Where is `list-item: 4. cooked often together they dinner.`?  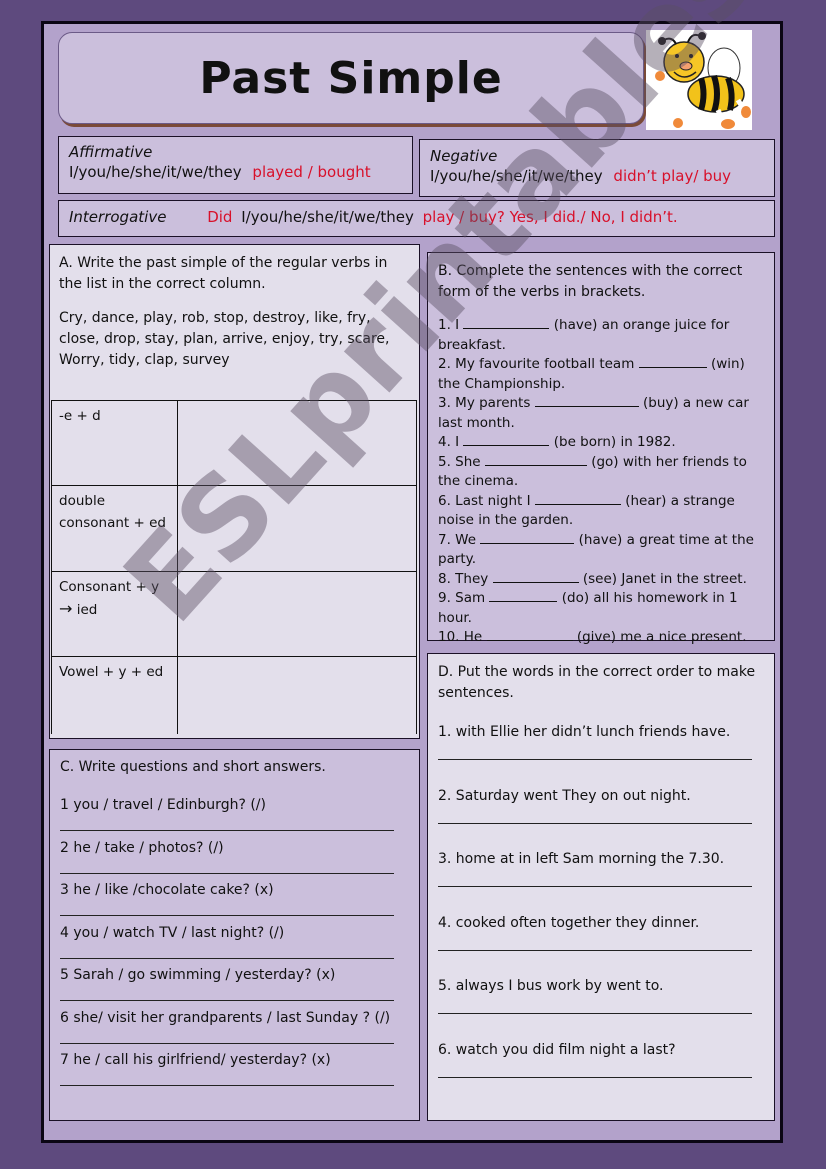
list-item: 4. cooked often together they dinner. is located at coordinates (601, 947).